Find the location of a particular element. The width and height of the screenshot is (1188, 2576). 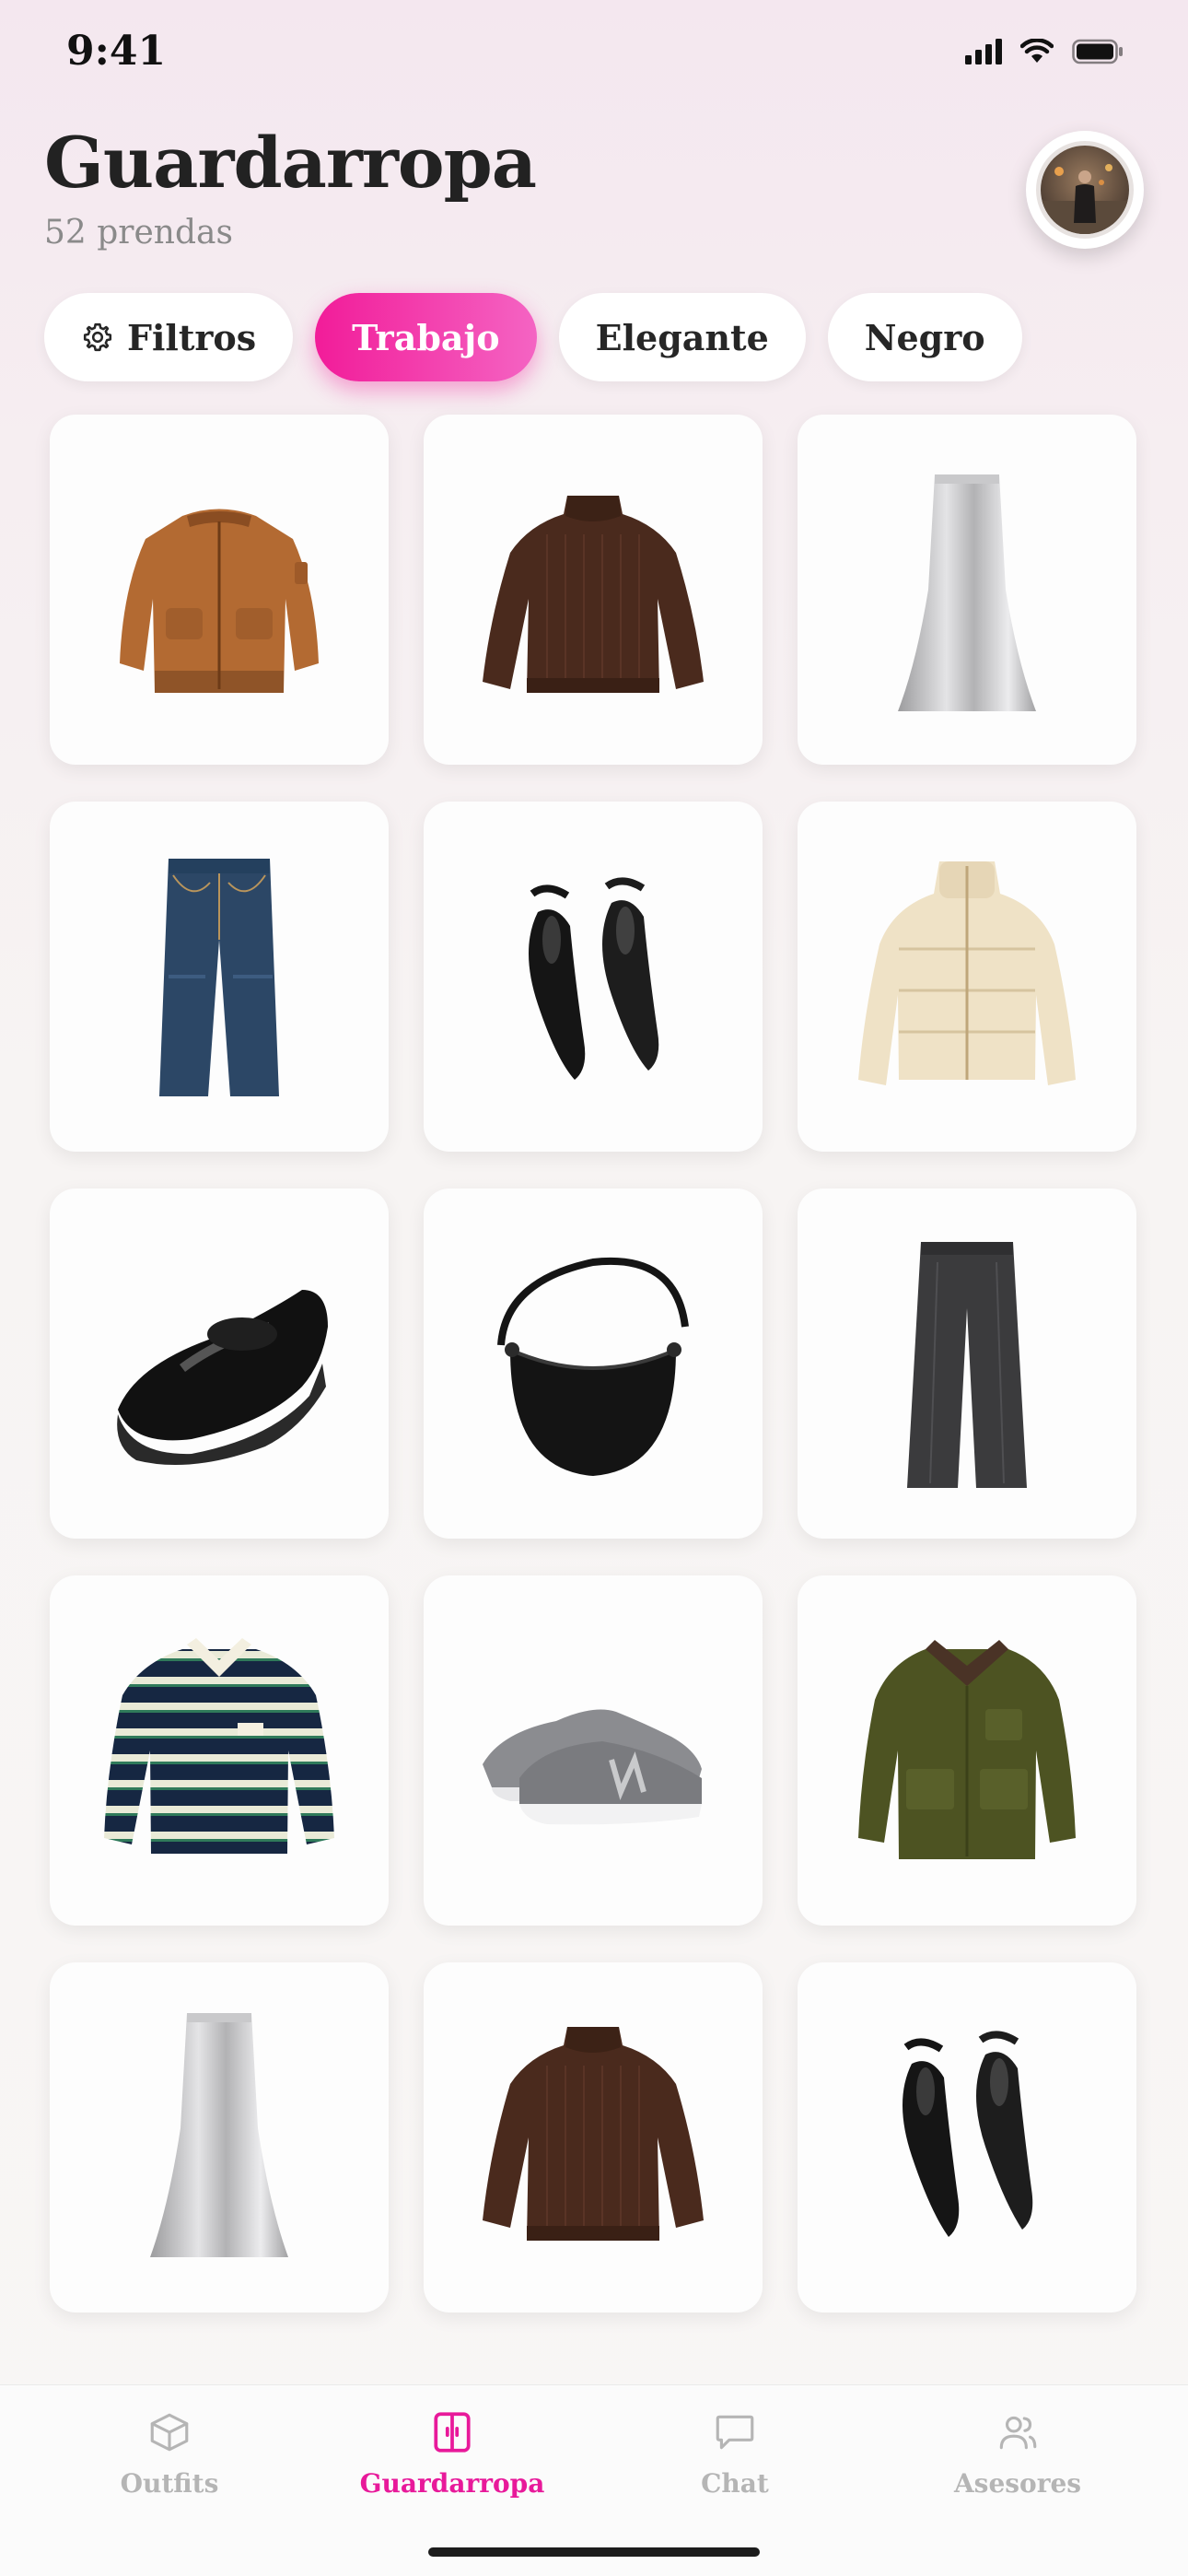

status-icons is located at coordinates (1044, 51).